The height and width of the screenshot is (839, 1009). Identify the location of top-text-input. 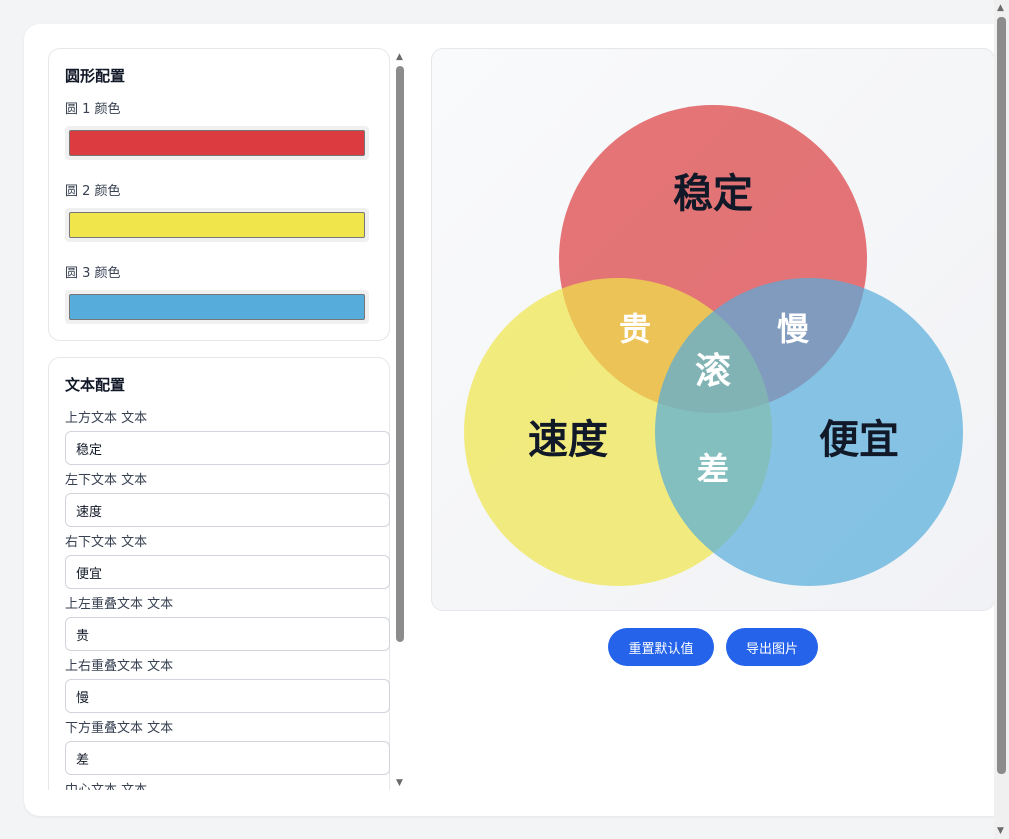
(227, 448).